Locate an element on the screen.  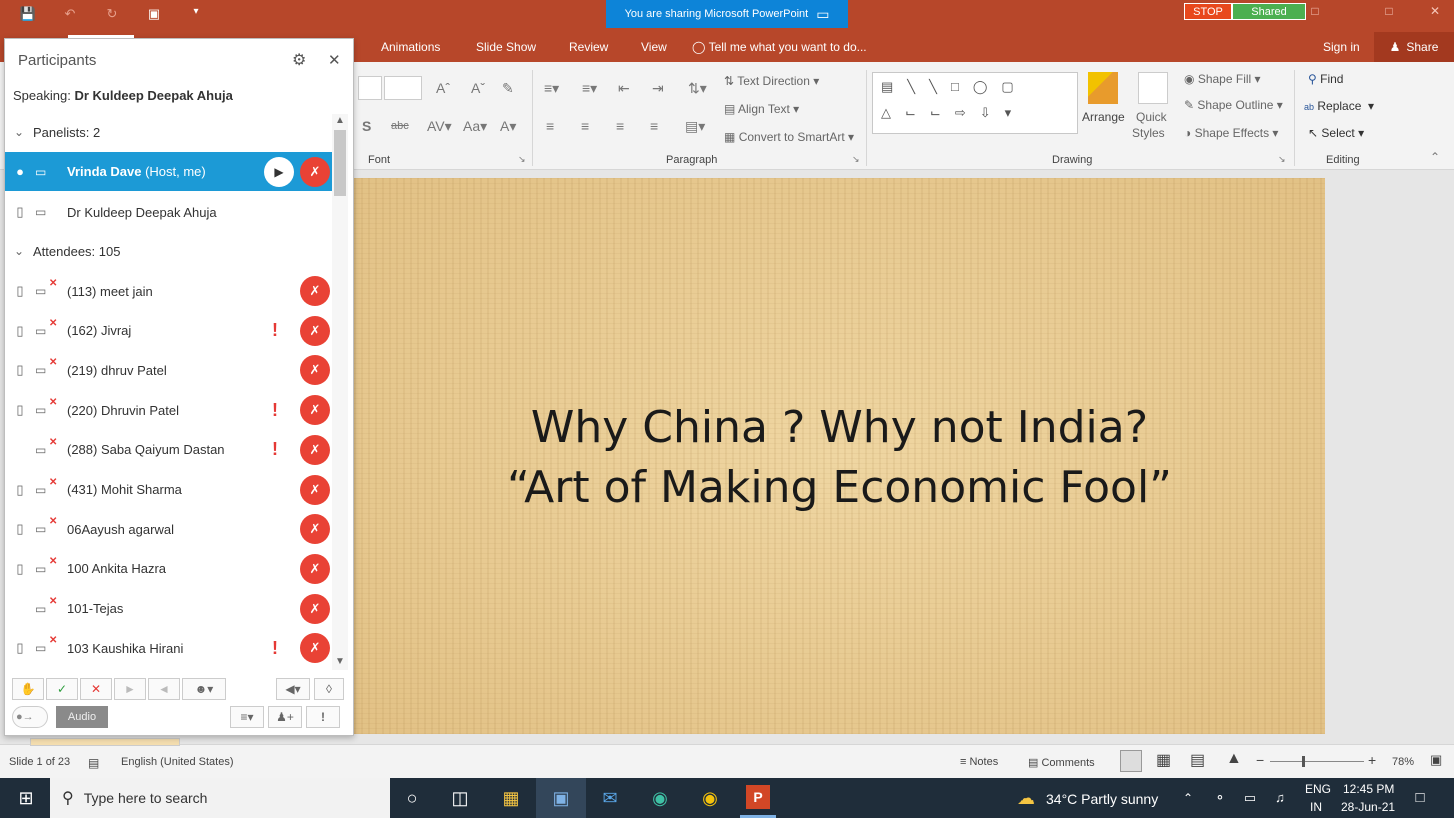
chrome-icon: ◉ is located at coordinates (710, 798).